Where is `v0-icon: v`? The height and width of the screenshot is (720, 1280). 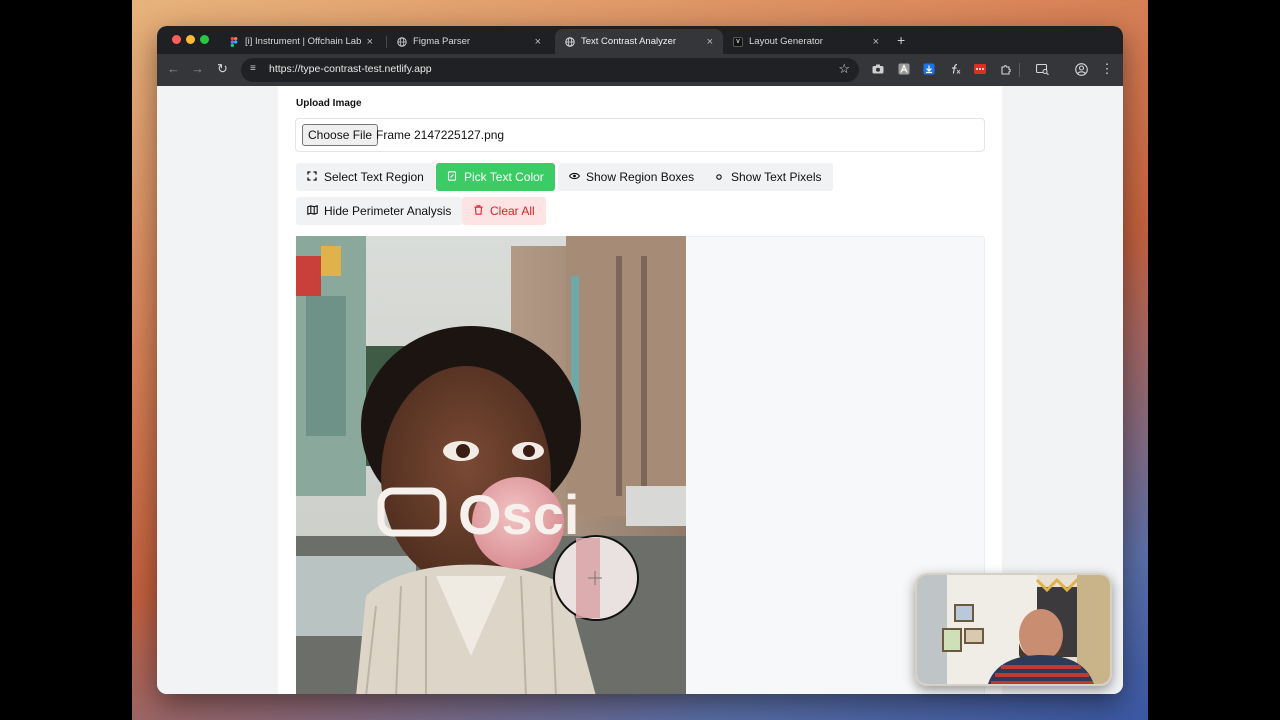 v0-icon: v is located at coordinates (738, 41).